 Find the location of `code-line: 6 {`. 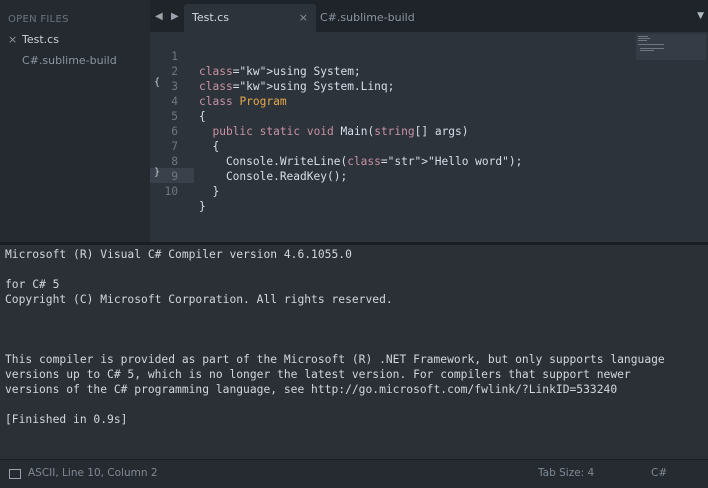

code-line: 6 { is located at coordinates (429, 131).